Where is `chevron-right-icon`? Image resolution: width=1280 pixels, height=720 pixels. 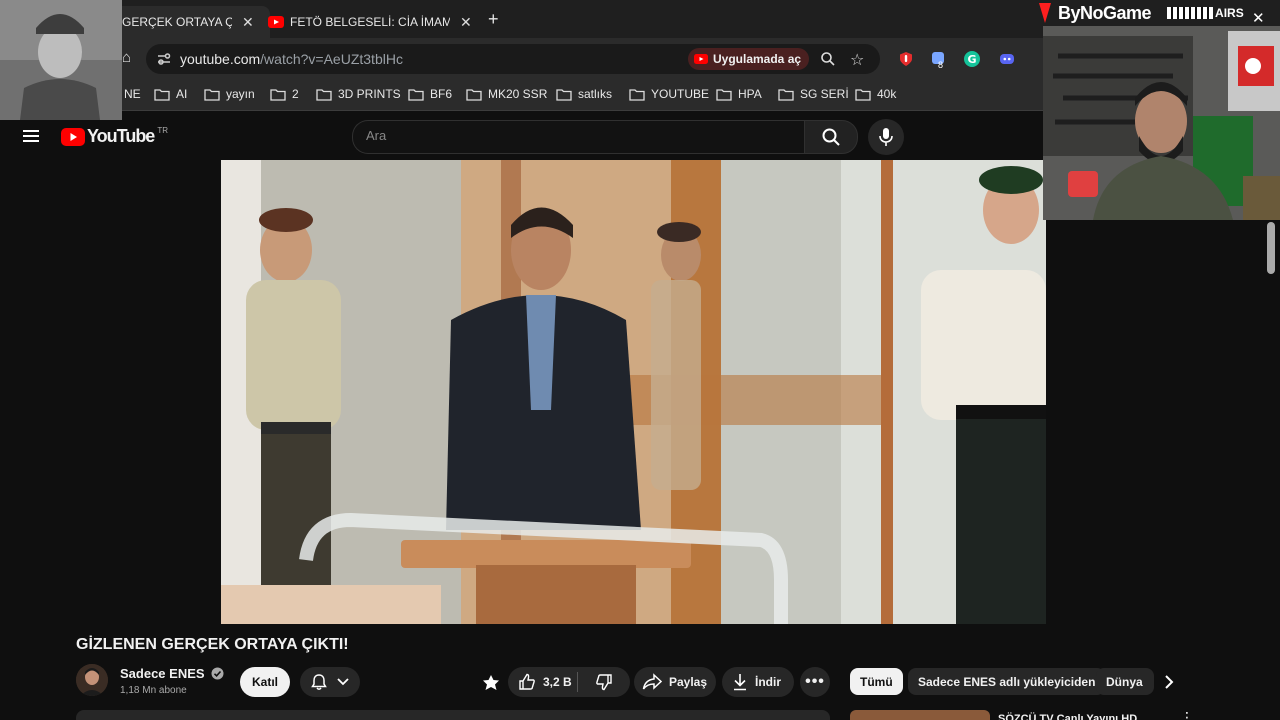
chevron-right-icon is located at coordinates (1169, 682).